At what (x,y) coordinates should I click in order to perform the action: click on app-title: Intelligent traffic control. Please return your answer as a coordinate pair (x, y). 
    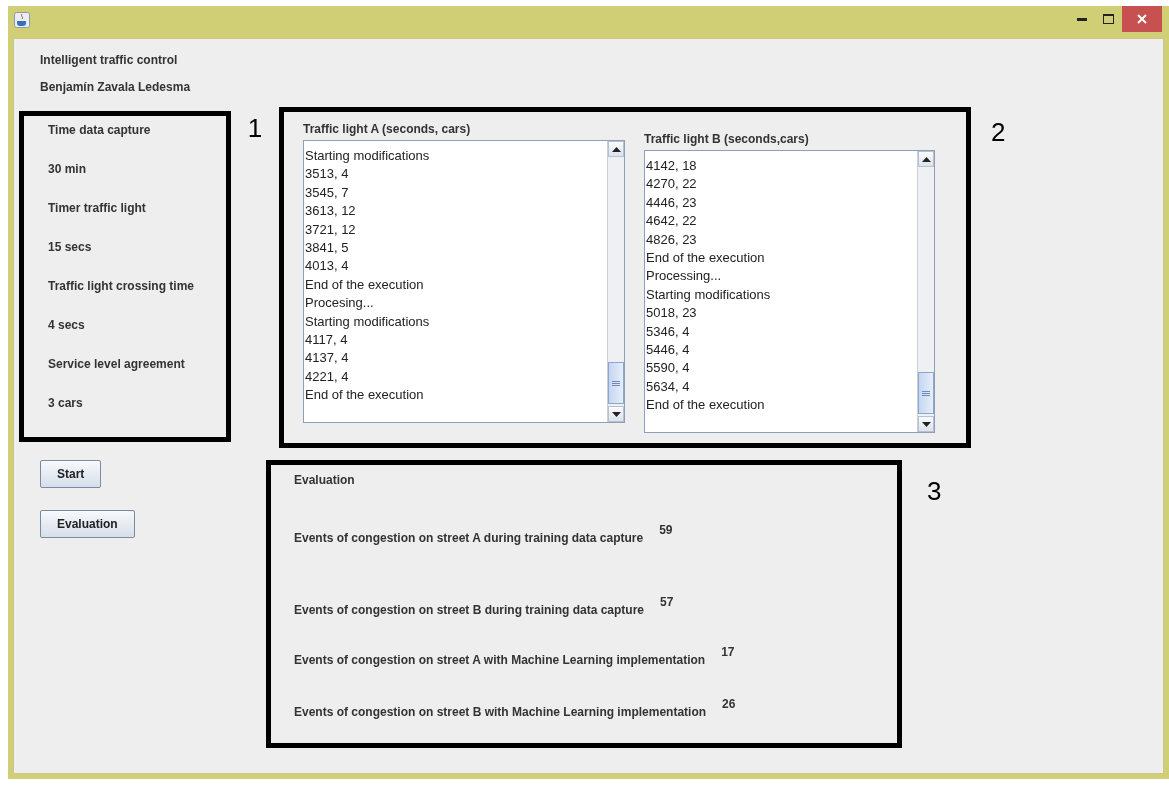
    Looking at the image, I should click on (109, 60).